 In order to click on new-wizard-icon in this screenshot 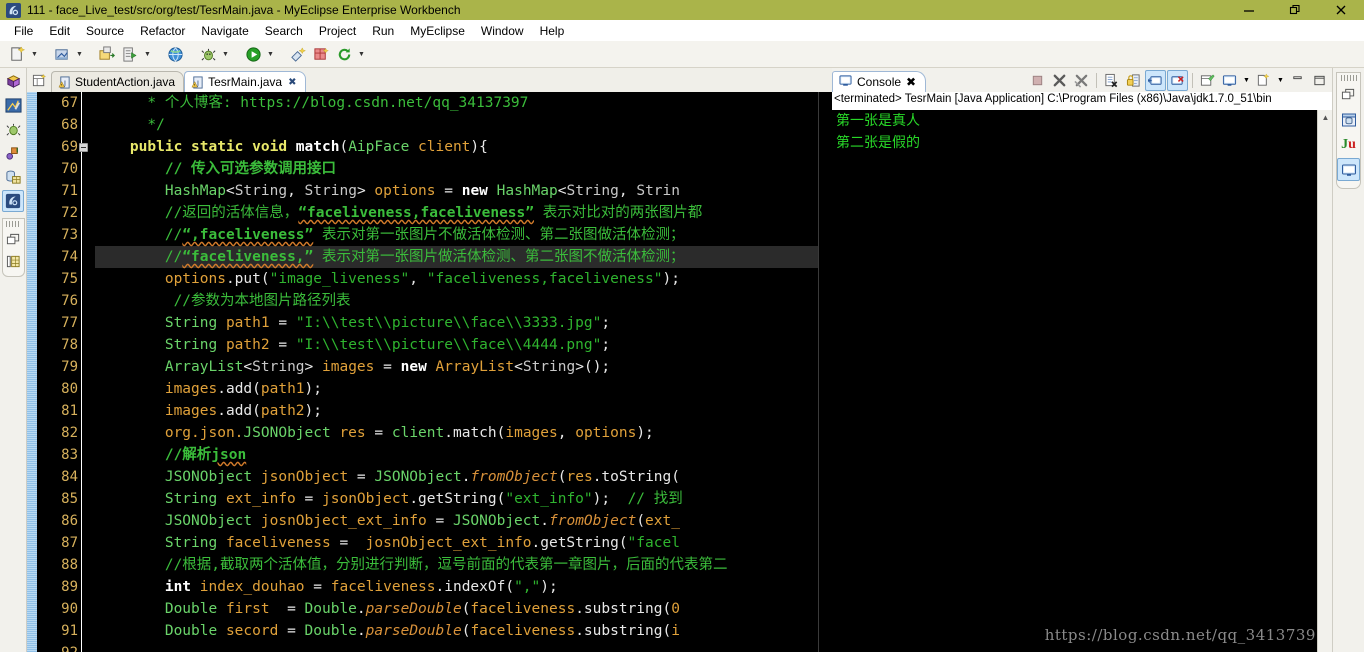, I will do `click(17, 54)`.